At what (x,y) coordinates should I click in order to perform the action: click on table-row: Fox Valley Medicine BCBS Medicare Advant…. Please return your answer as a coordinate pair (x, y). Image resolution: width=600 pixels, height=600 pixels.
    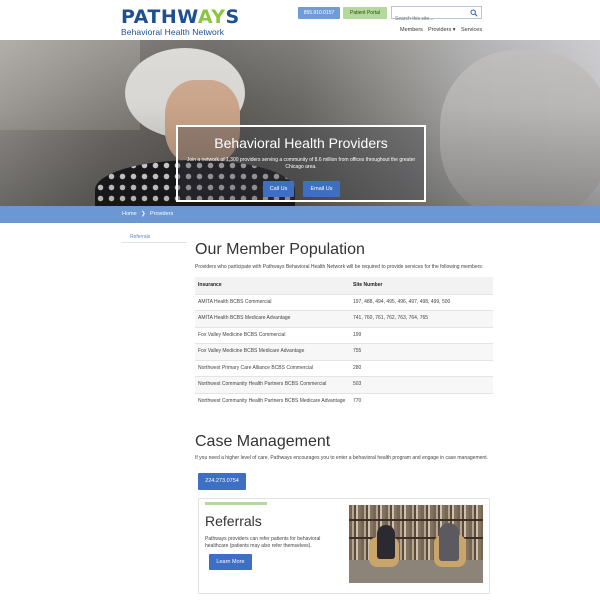
    Looking at the image, I should click on (344, 351).